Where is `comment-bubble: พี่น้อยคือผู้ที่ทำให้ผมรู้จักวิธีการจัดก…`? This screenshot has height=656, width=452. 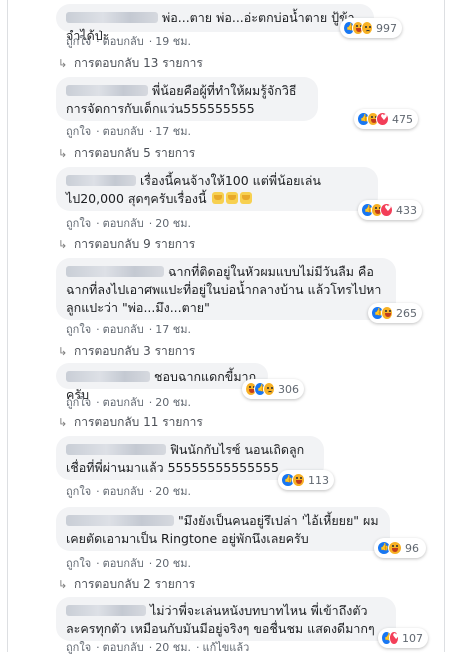
comment-bubble: พี่น้อยคือผู้ที่ทำให้ผมรู้จักวิธีการจัดก… is located at coordinates (187, 99).